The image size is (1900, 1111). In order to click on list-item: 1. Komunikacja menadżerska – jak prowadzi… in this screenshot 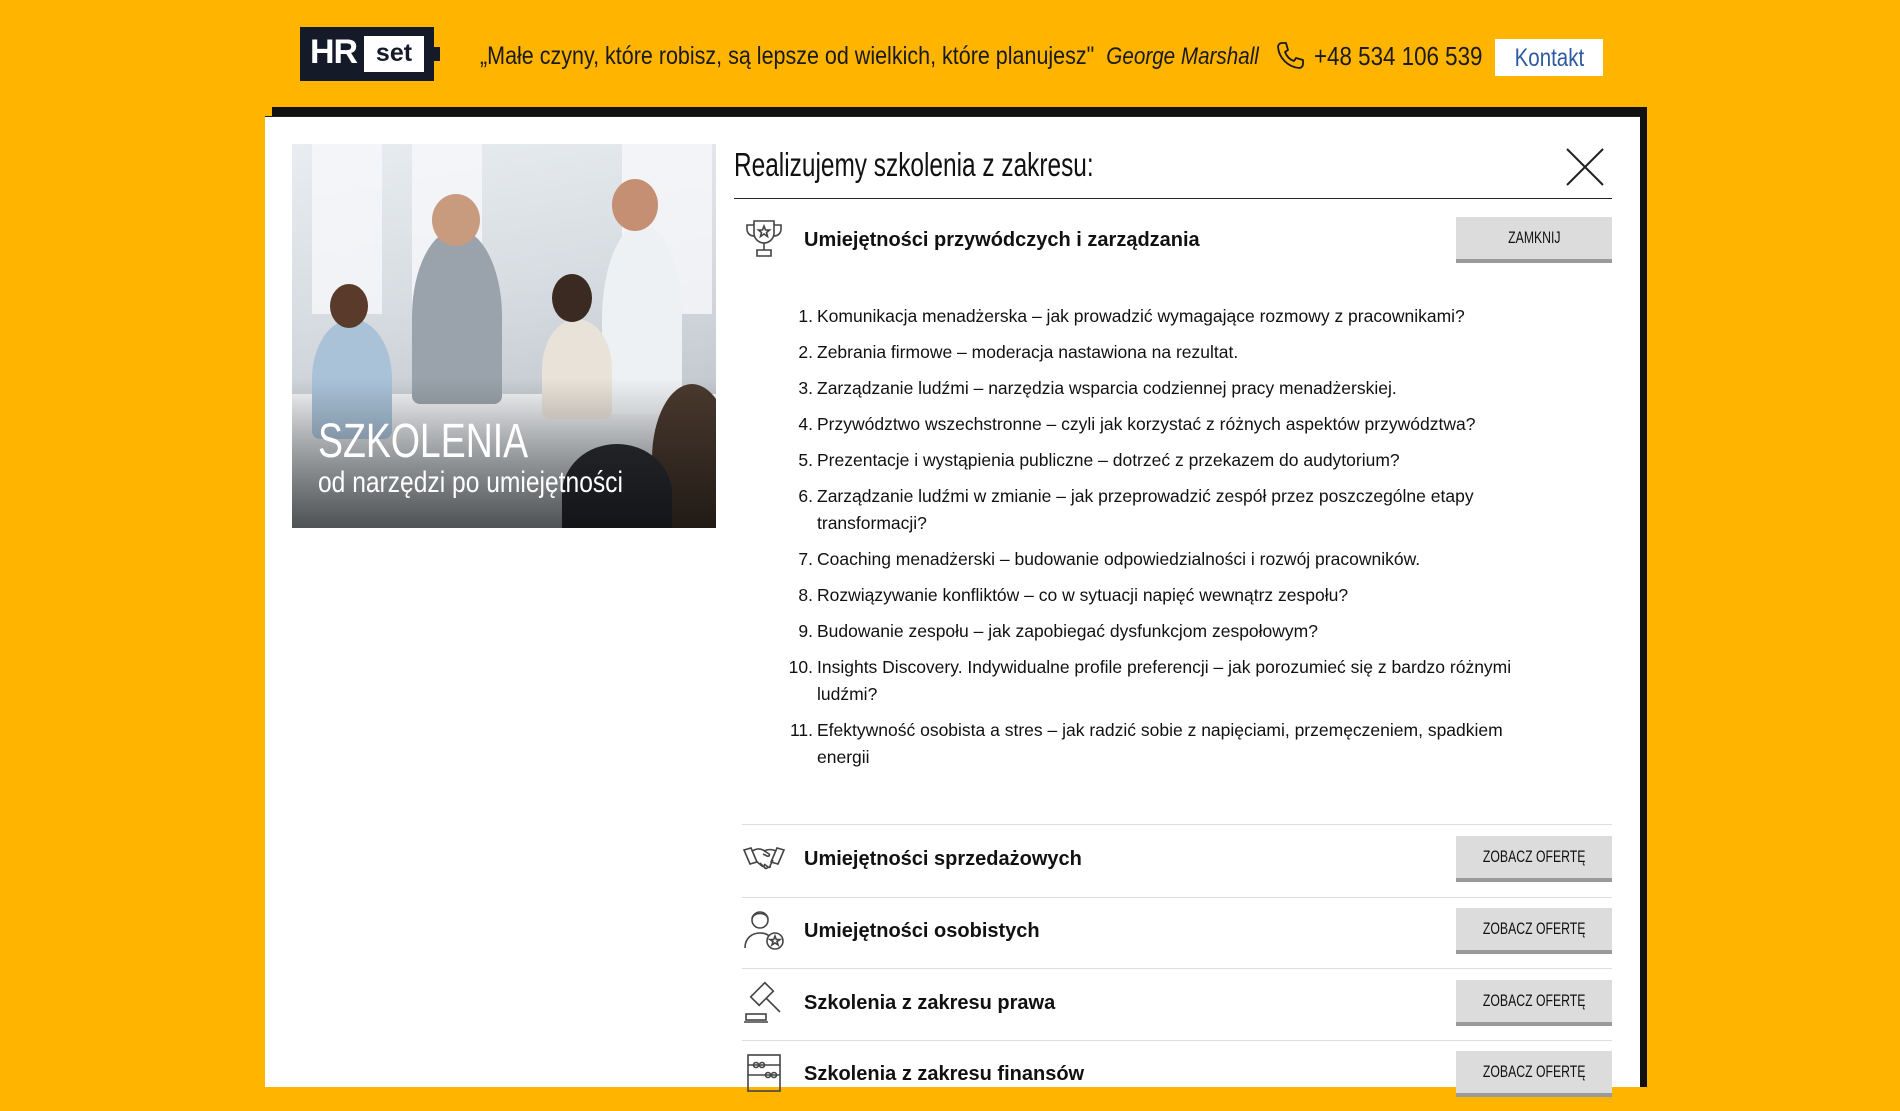, I will do `click(1155, 316)`.